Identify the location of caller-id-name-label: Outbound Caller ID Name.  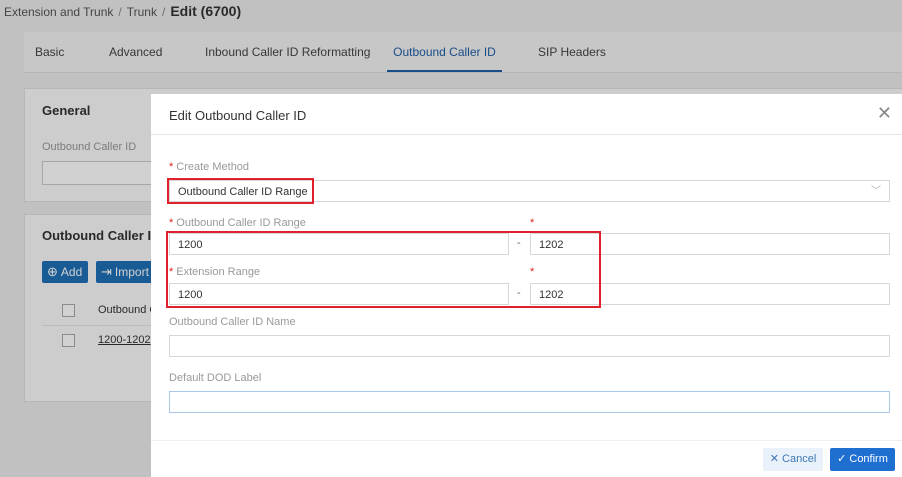
(232, 322).